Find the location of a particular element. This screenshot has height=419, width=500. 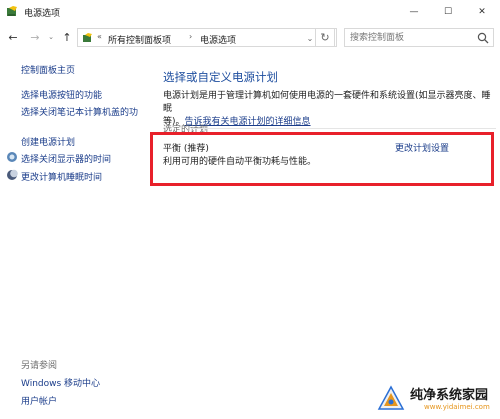

search-box is located at coordinates (419, 37).